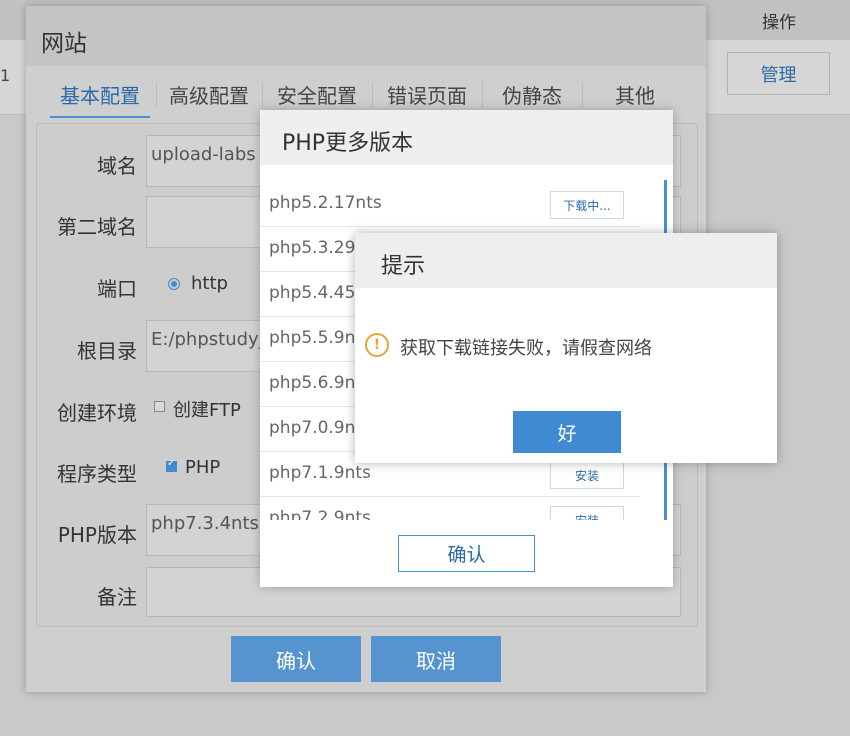  I want to click on header-operations: 操作, so click(779, 23).